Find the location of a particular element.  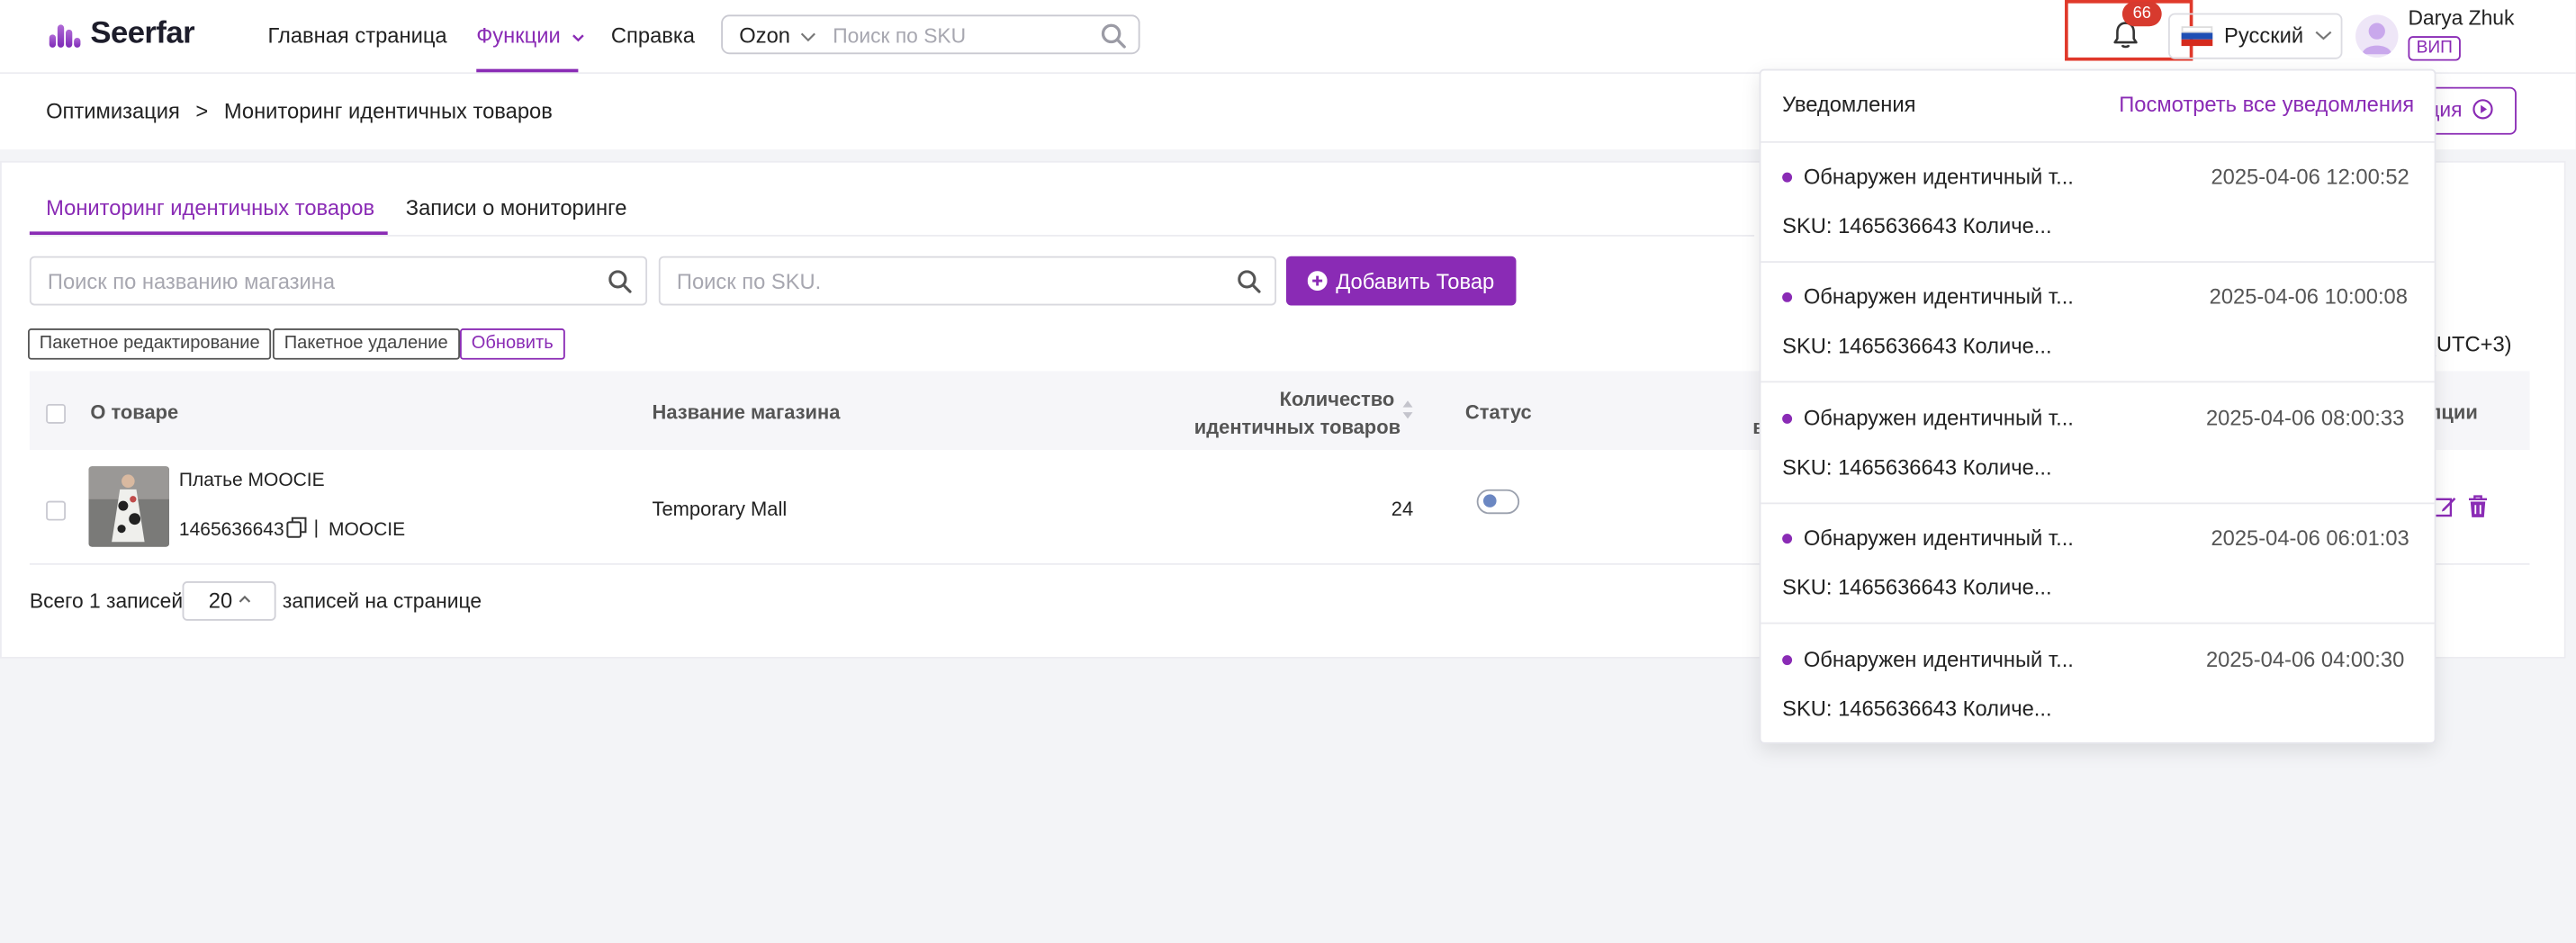

header-product: О товаре is located at coordinates (134, 412).